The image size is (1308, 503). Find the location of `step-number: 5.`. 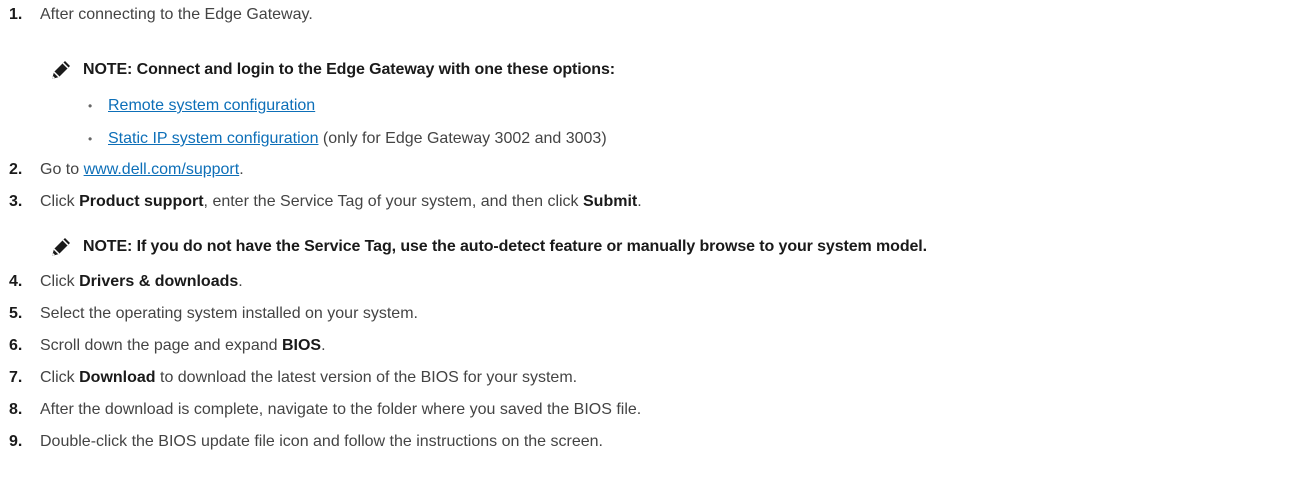

step-number: 5. is located at coordinates (16, 313).